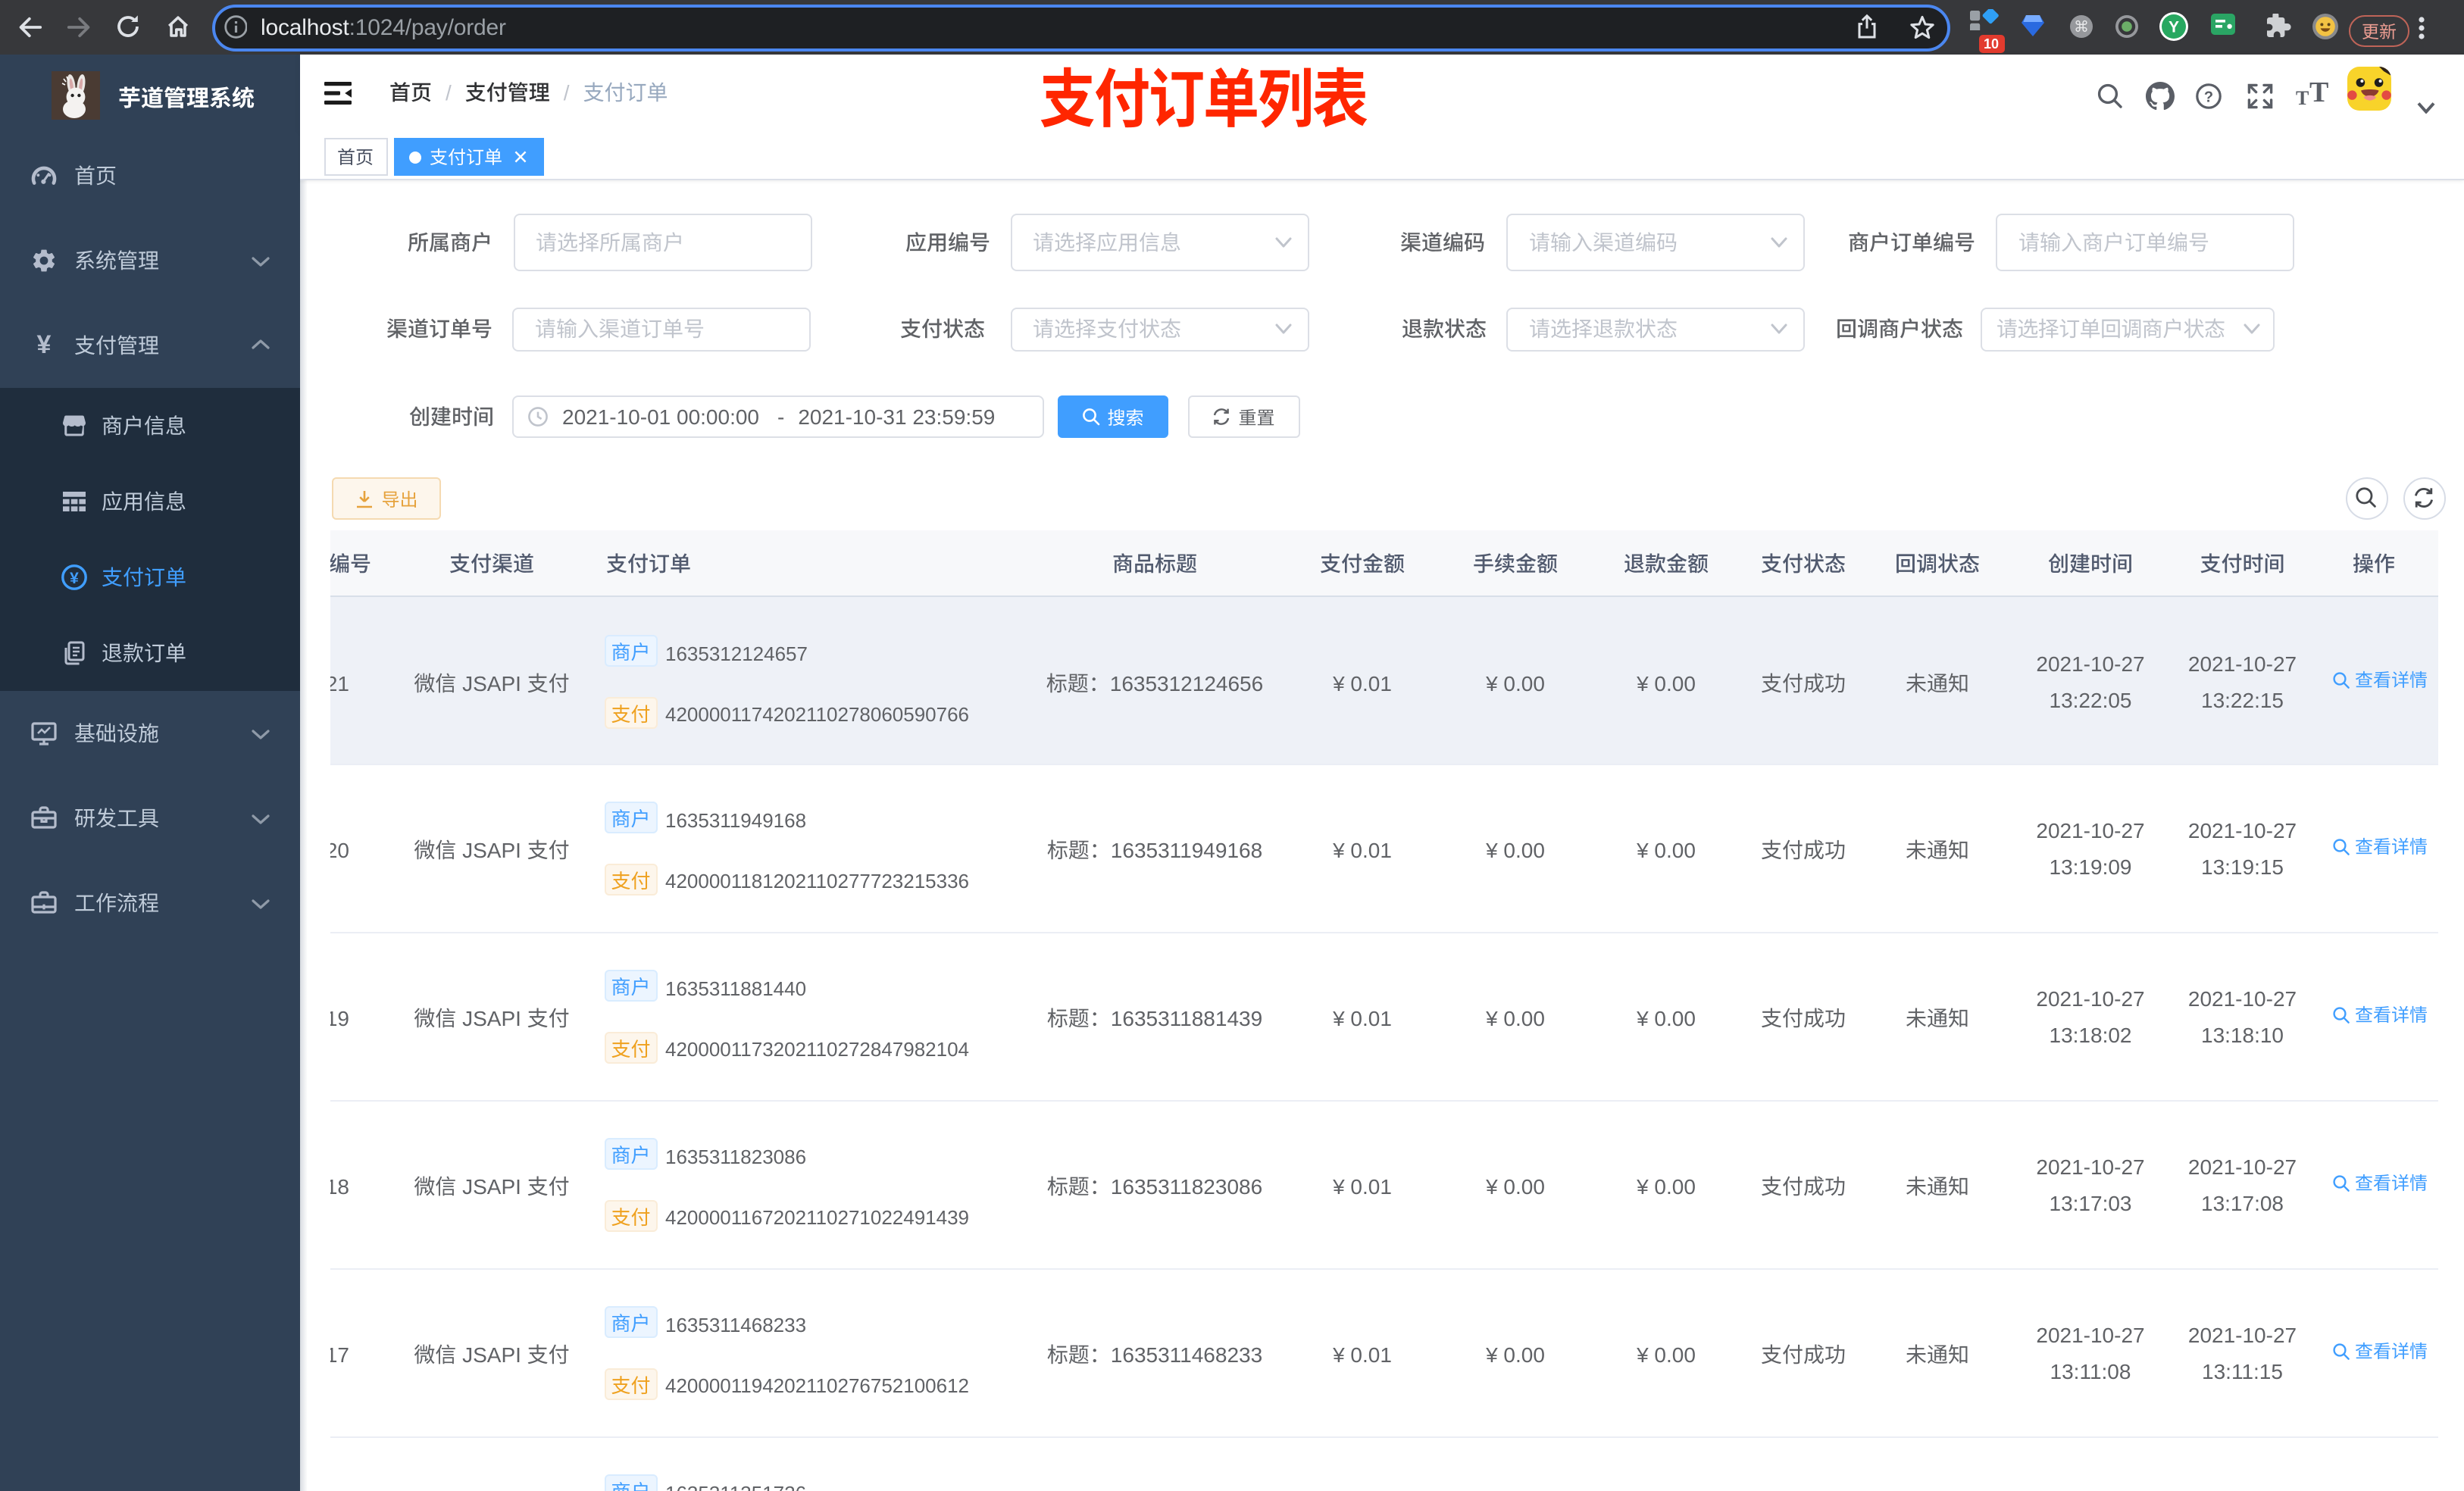  I want to click on svg-text: Y, so click(2174, 27).